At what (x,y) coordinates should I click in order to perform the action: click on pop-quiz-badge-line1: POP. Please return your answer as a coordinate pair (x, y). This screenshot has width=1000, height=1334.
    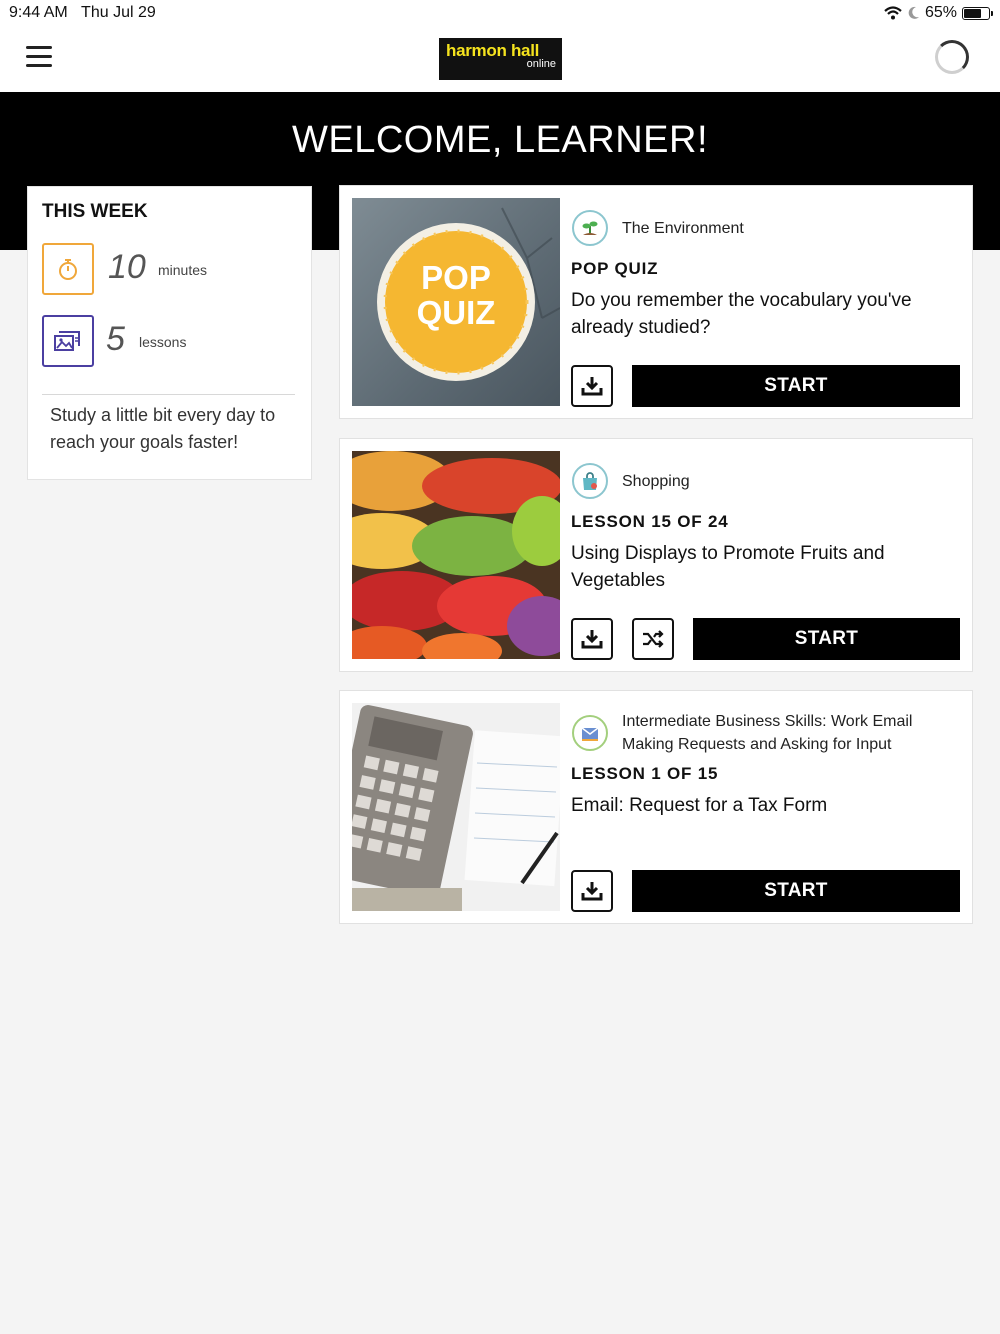
    Looking at the image, I should click on (456, 277).